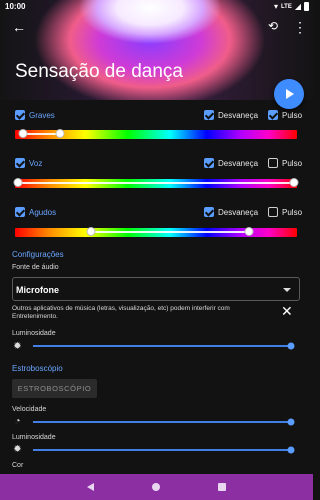 This screenshot has height=500, width=320. What do you see at coordinates (43, 212) in the screenshot?
I see `agudos-label: Agudos` at bounding box center [43, 212].